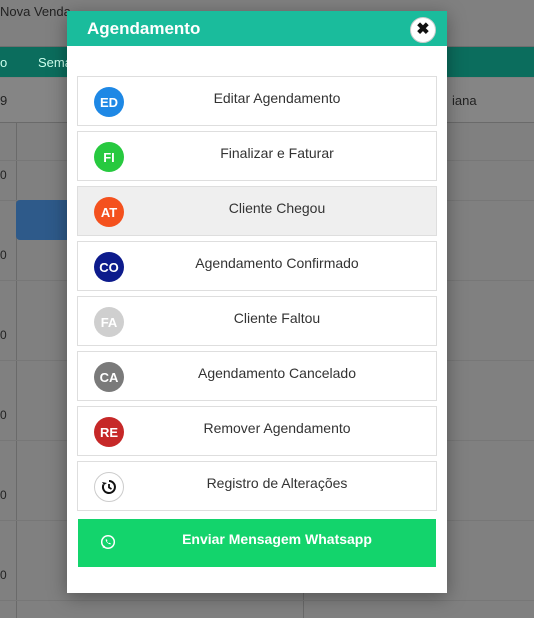 Image resolution: width=534 pixels, height=618 pixels. I want to click on action-label: Remover Agendamento, so click(277, 428).